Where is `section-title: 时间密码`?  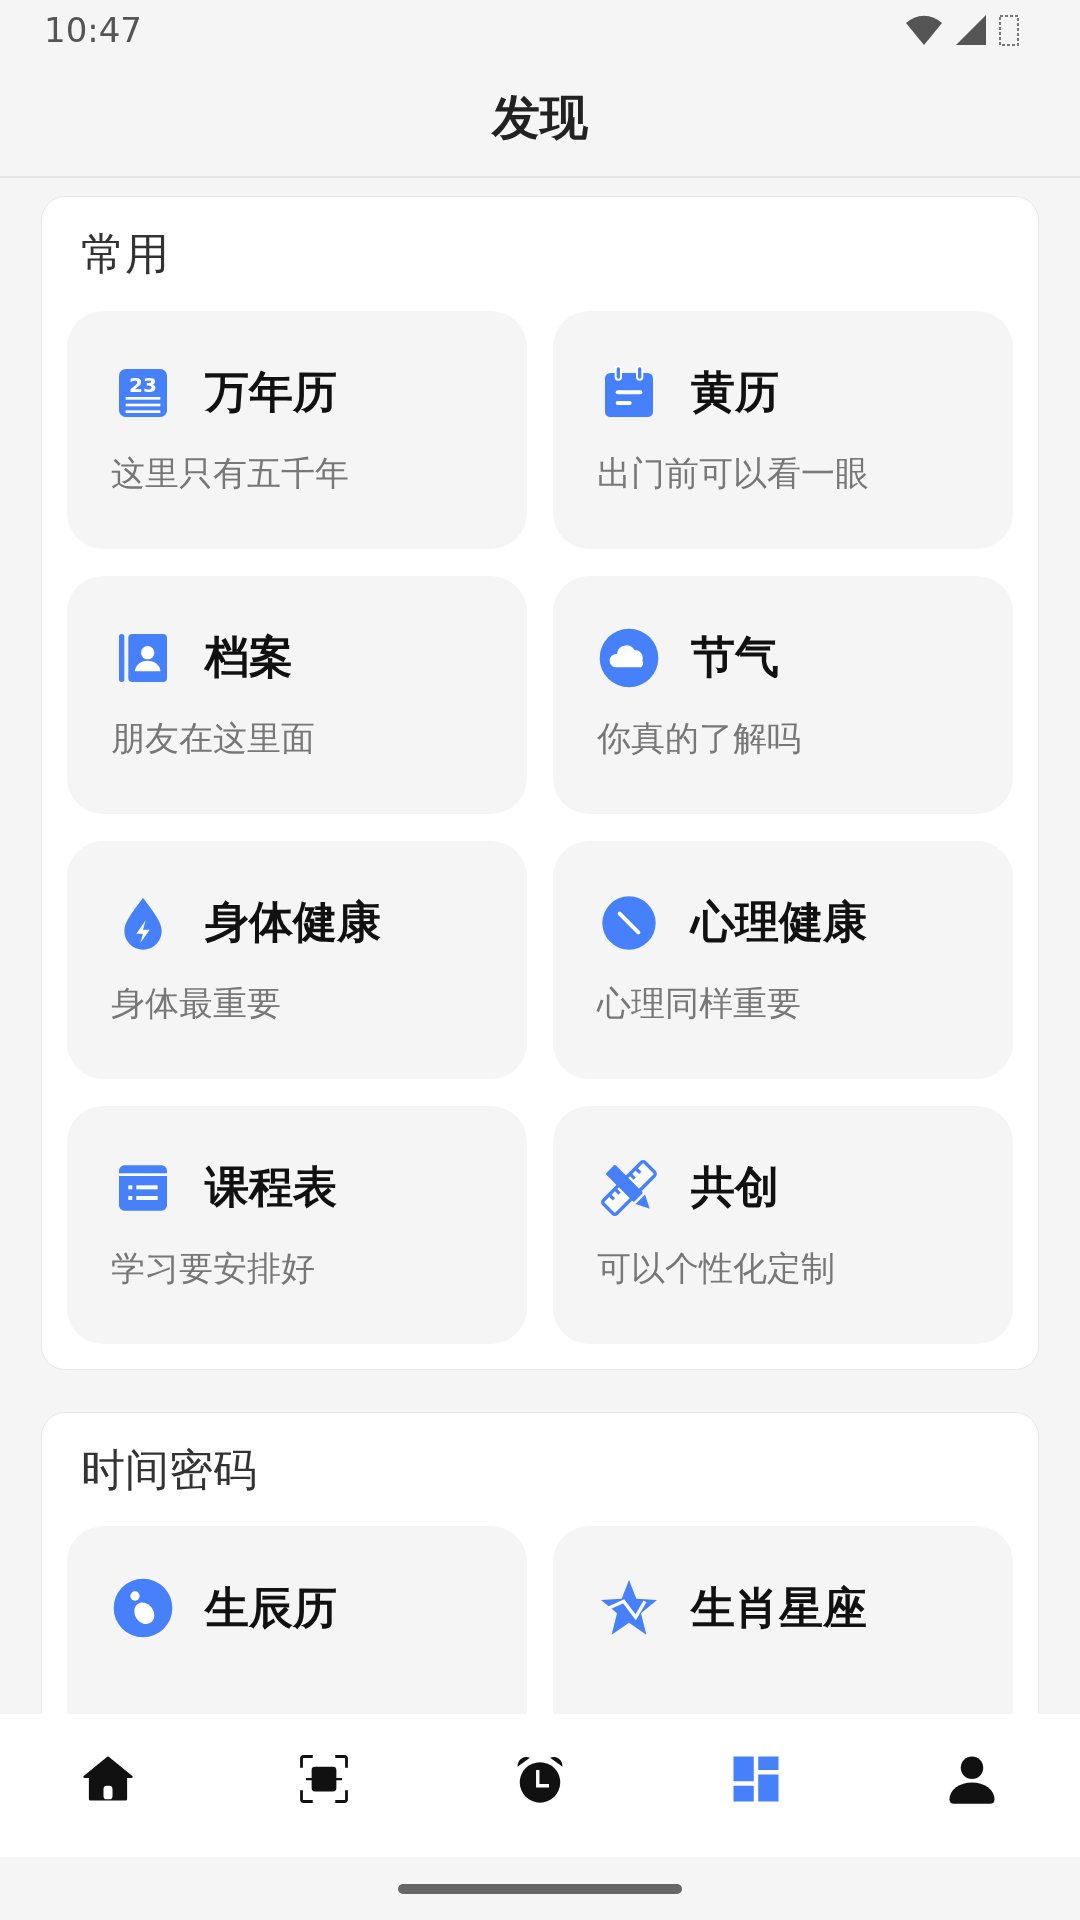
section-title: 时间密码 is located at coordinates (169, 1469).